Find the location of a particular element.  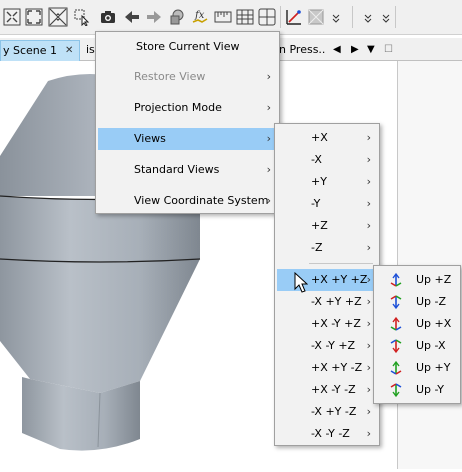

grid-icon is located at coordinates (267, 17).